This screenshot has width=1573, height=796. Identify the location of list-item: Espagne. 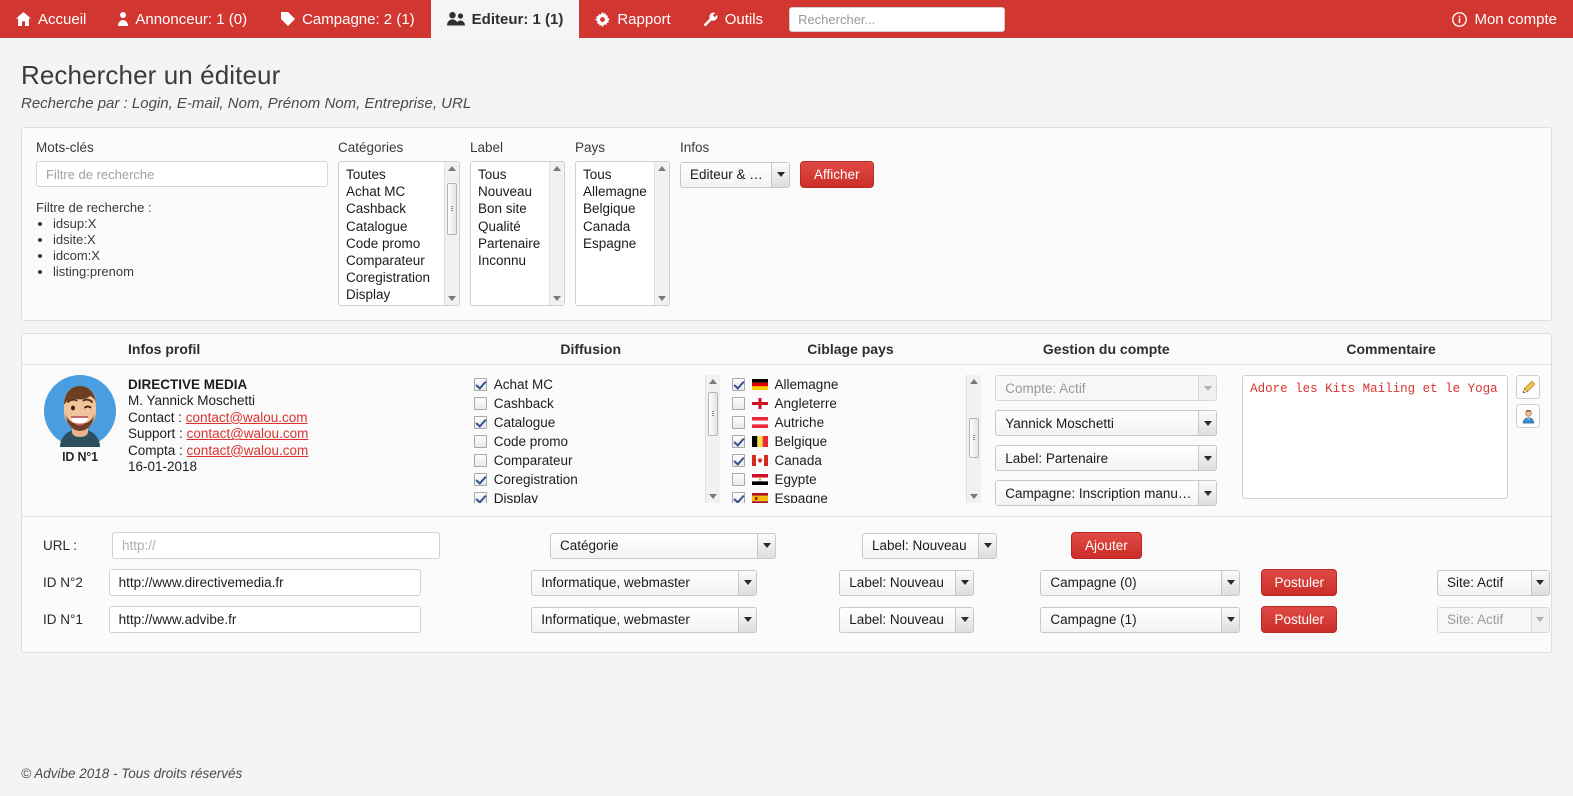
(618, 243).